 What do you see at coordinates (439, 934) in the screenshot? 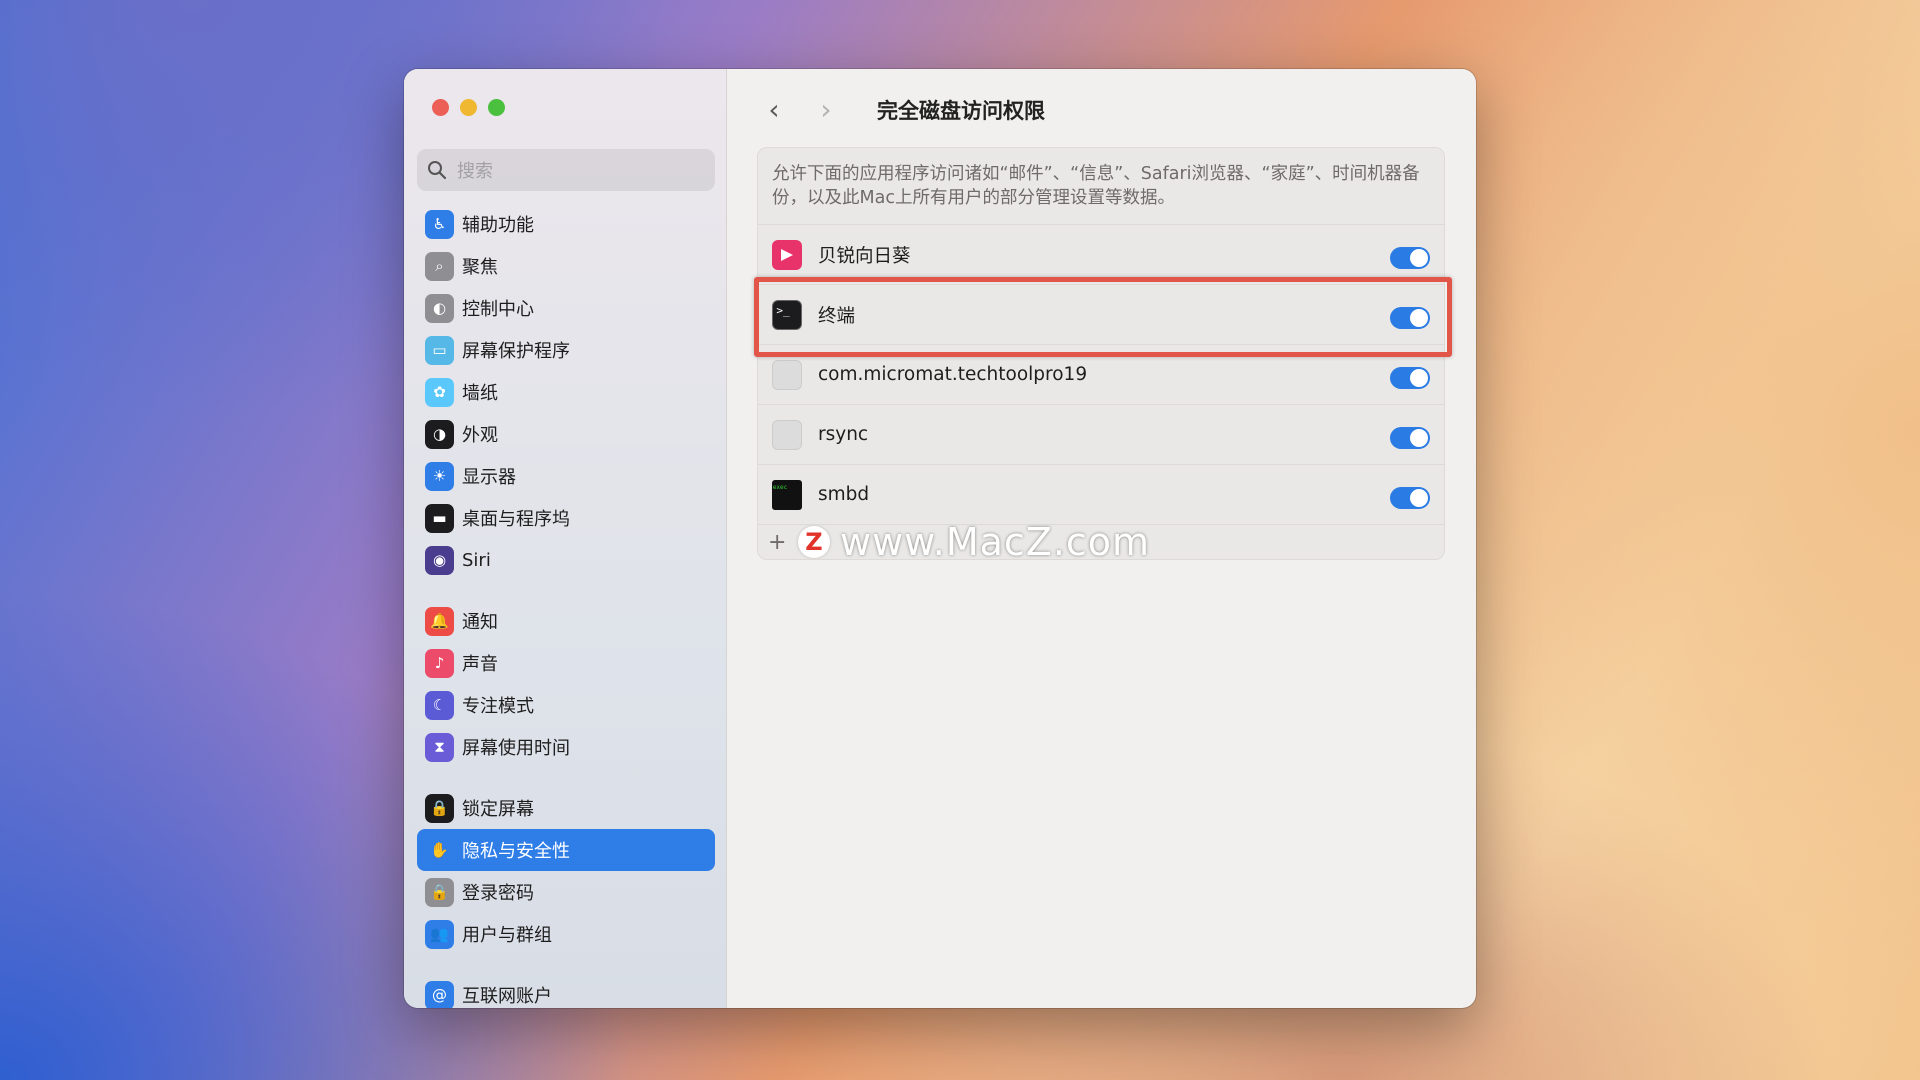
I see `users-groups-icon: 👥` at bounding box center [439, 934].